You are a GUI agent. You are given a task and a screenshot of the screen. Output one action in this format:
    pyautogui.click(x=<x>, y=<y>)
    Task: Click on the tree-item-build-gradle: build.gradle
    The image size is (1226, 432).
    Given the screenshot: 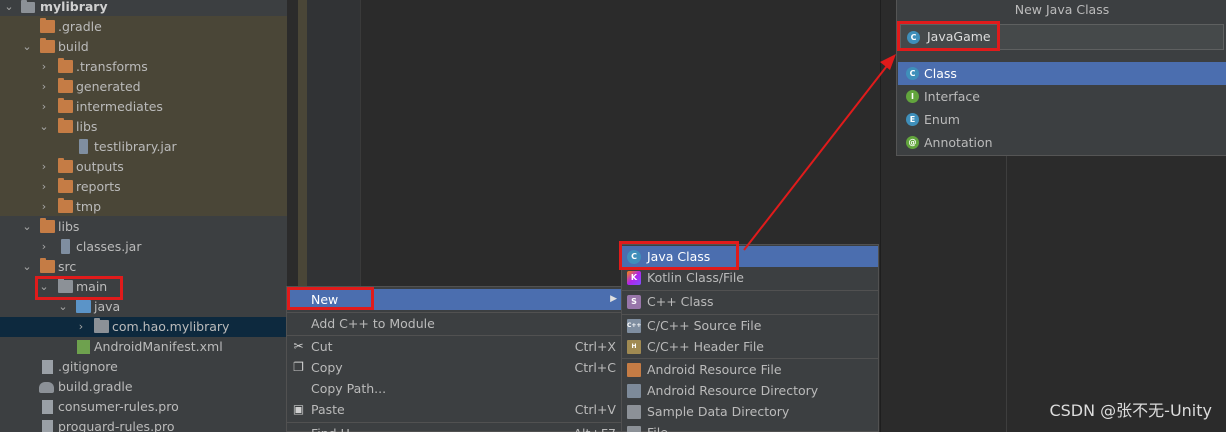 What is the action you would take?
    pyautogui.click(x=143, y=387)
    